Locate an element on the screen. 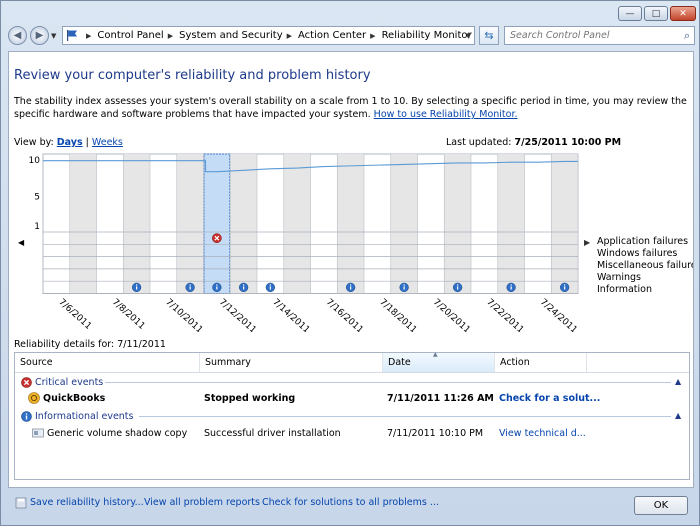 Image resolution: width=700 pixels, height=527 pixels. forward-button: ▶ is located at coordinates (39, 35).